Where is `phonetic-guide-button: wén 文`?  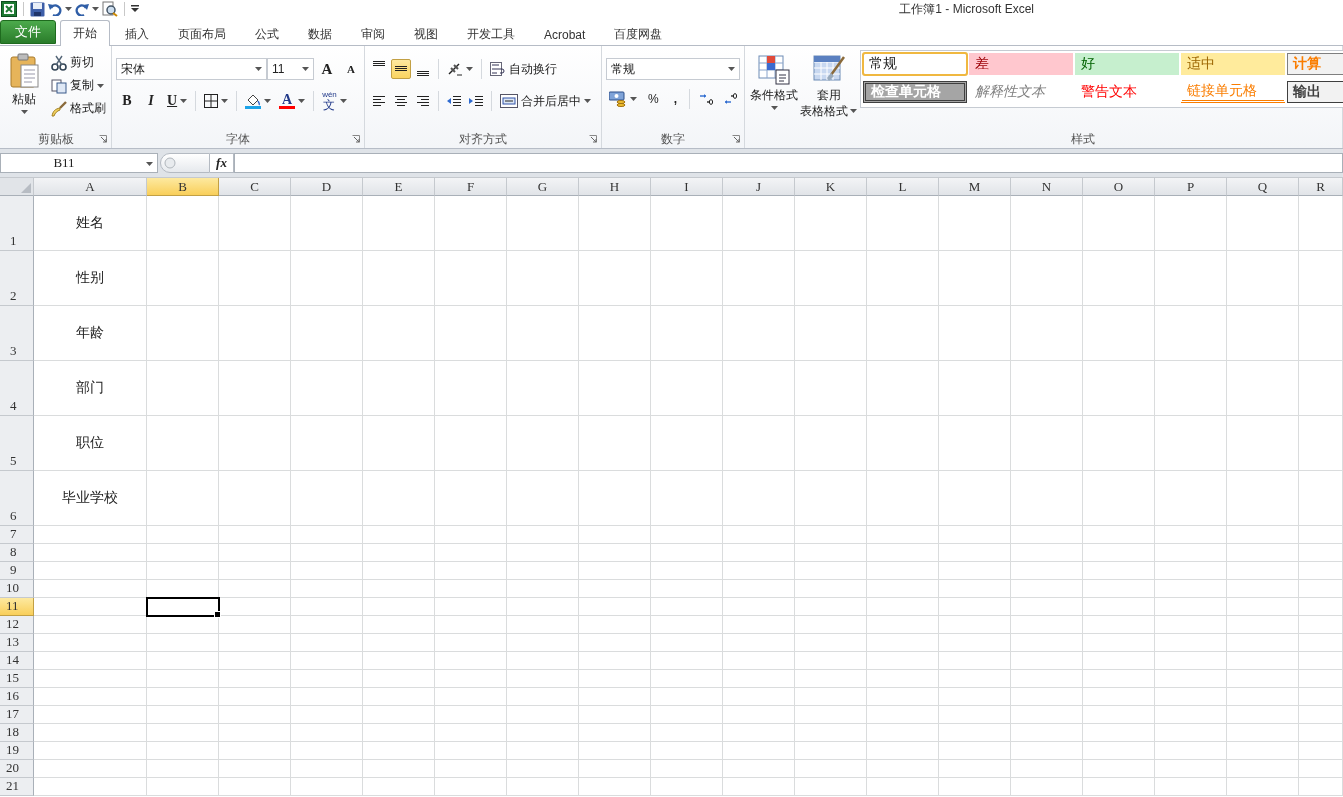 phonetic-guide-button: wén 文 is located at coordinates (334, 101).